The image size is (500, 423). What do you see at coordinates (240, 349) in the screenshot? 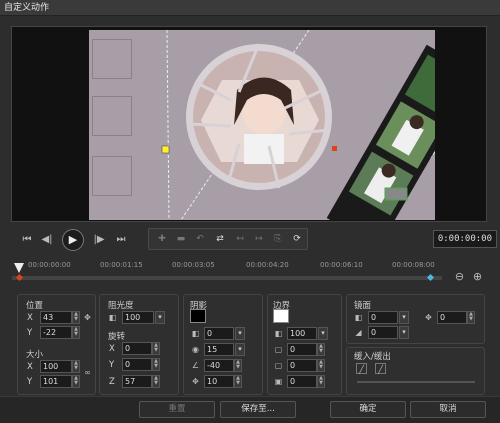
I see `shadow-blur-dropdown: ▾` at bounding box center [240, 349].